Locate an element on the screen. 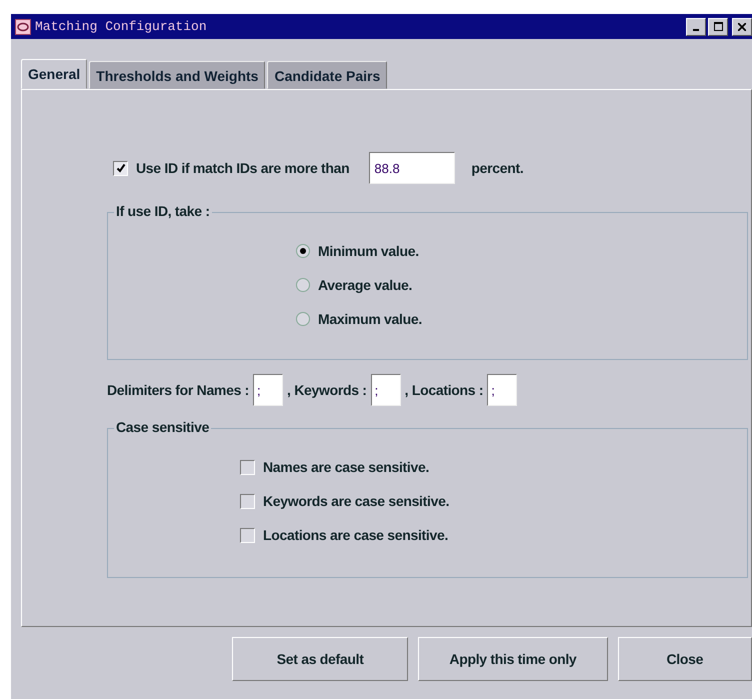 Image resolution: width=752 pixels, height=699 pixels. tab: General is located at coordinates (54, 74).